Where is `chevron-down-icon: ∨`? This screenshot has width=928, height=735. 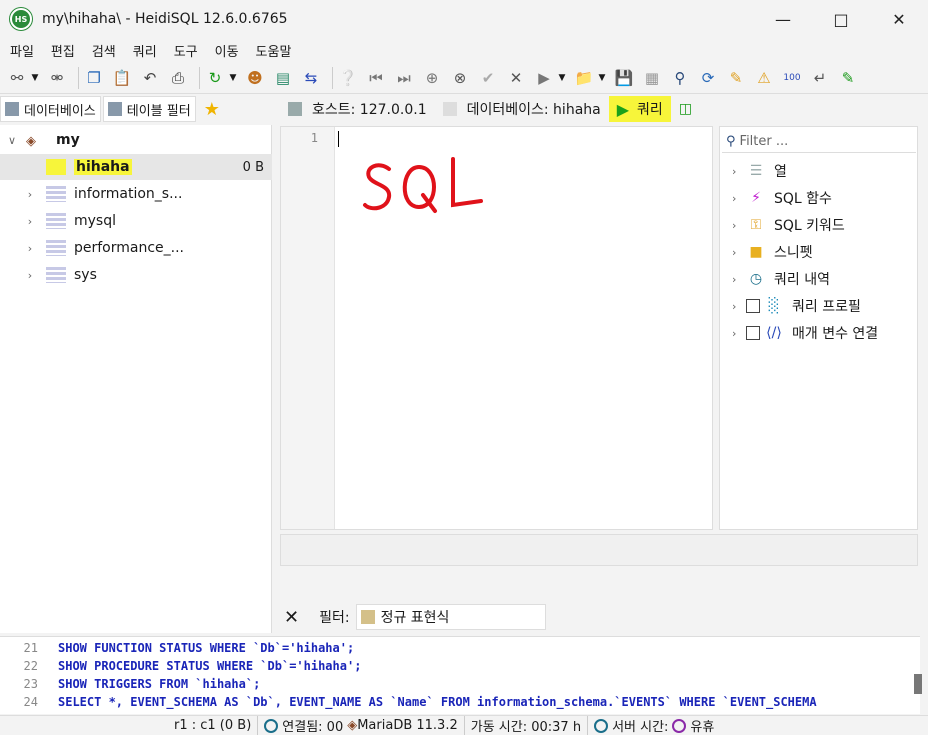 chevron-down-icon: ∨ is located at coordinates (12, 140).